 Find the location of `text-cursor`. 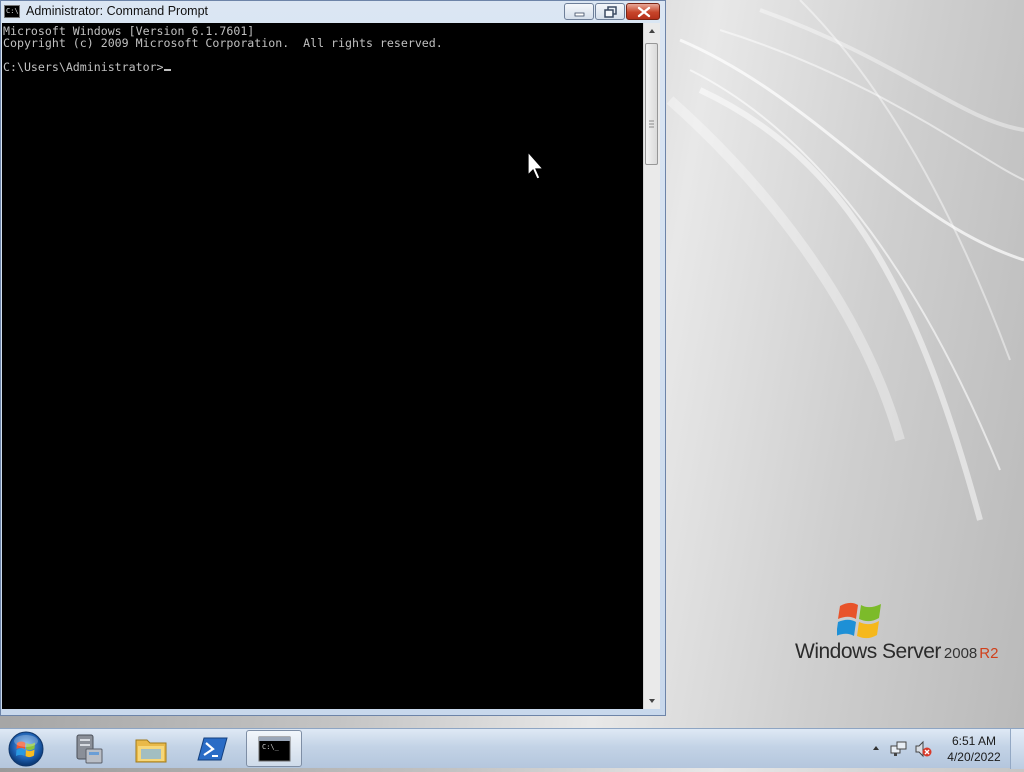

text-cursor is located at coordinates (167, 70).